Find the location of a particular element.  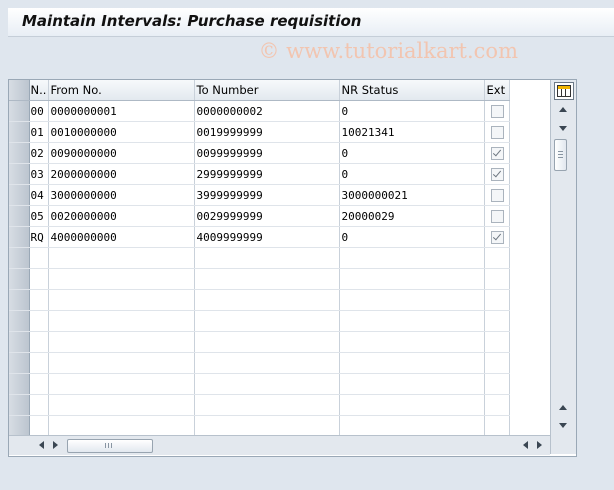

column-header-nr-status: NR Status is located at coordinates (412, 90).